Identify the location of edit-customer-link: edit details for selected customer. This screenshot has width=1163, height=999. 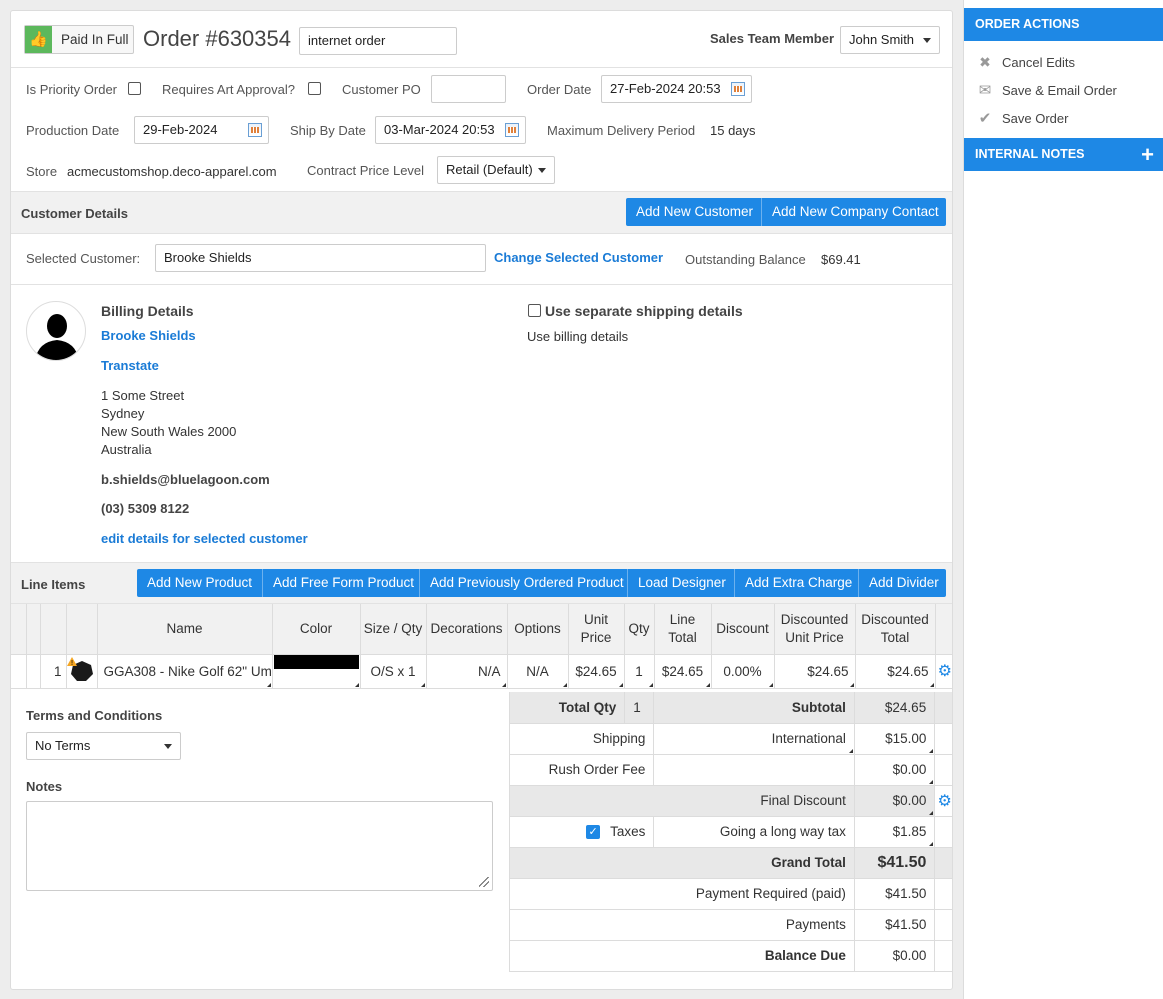
(204, 538).